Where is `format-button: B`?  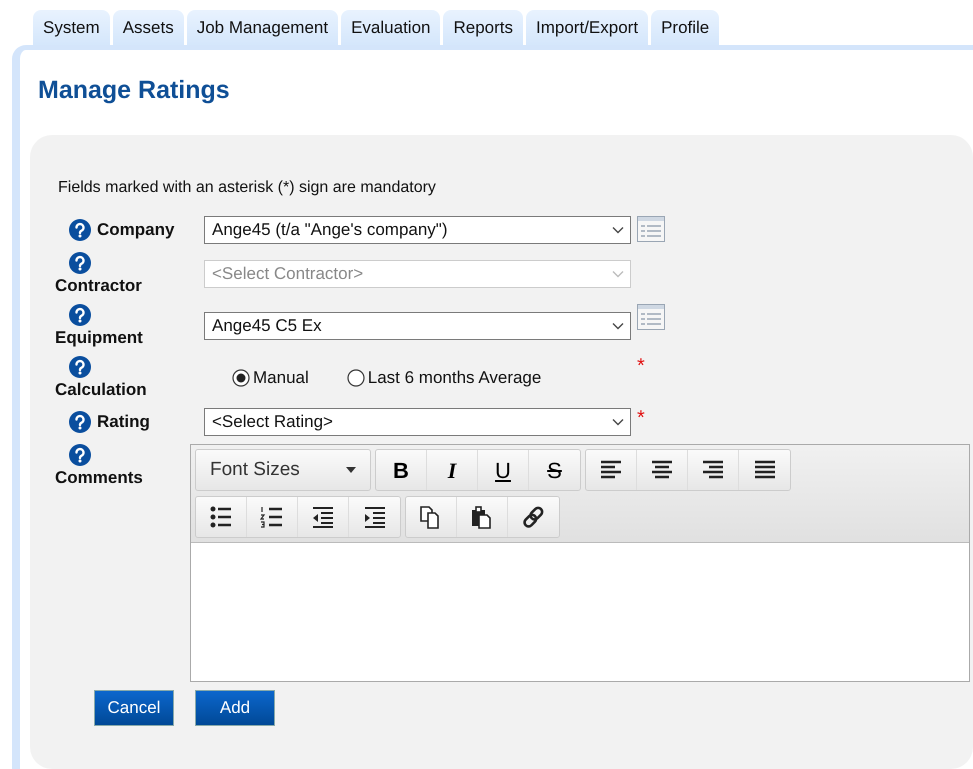 format-button: B is located at coordinates (401, 470).